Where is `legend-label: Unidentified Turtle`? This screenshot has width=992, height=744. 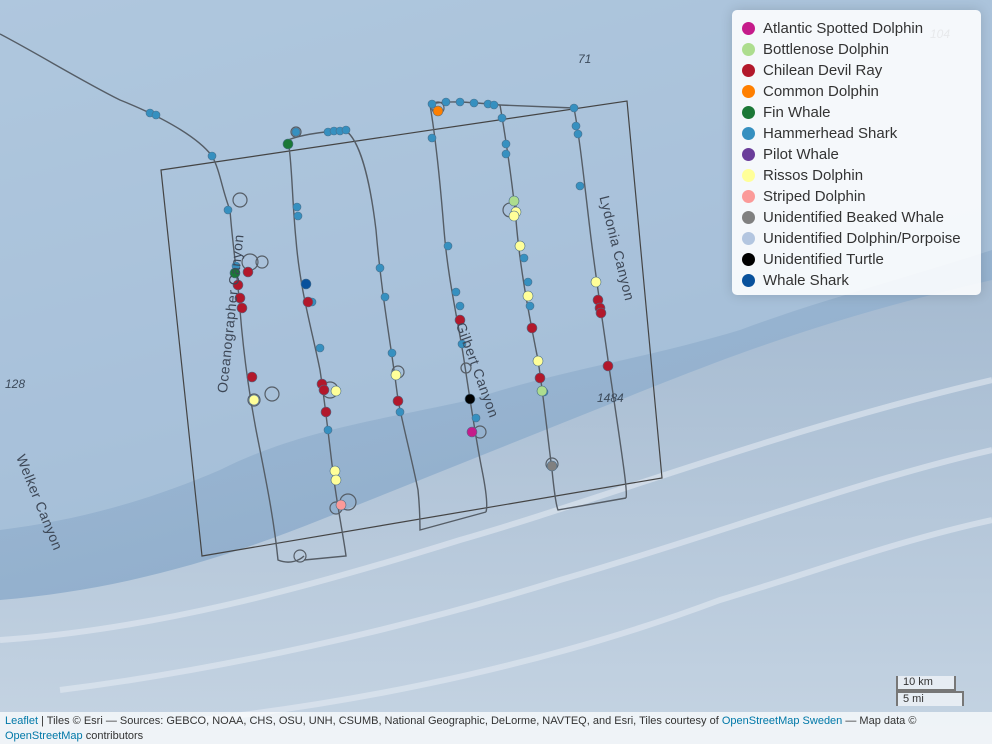 legend-label: Unidentified Turtle is located at coordinates (823, 259).